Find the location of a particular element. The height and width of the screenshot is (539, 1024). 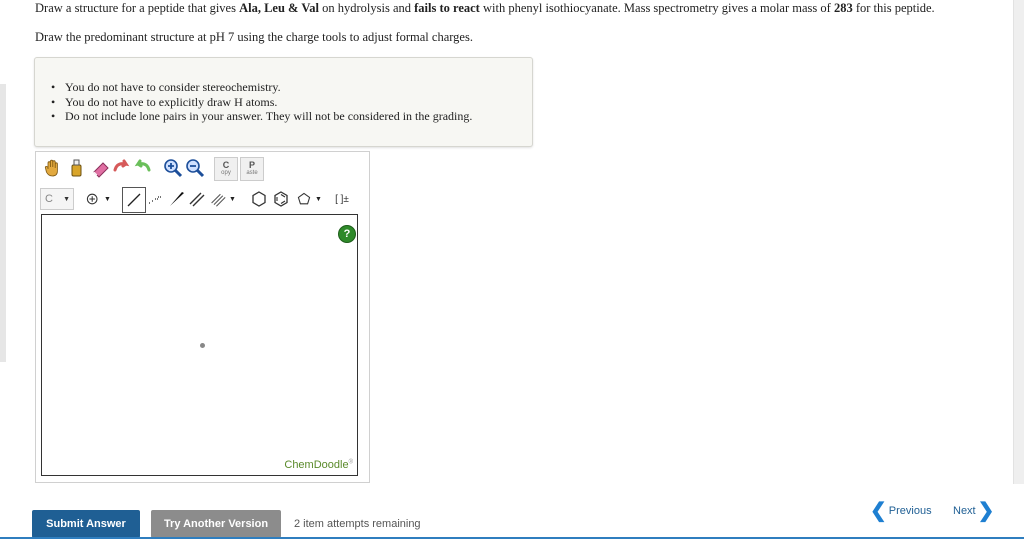

element-selector: C ▼ is located at coordinates (57, 199).